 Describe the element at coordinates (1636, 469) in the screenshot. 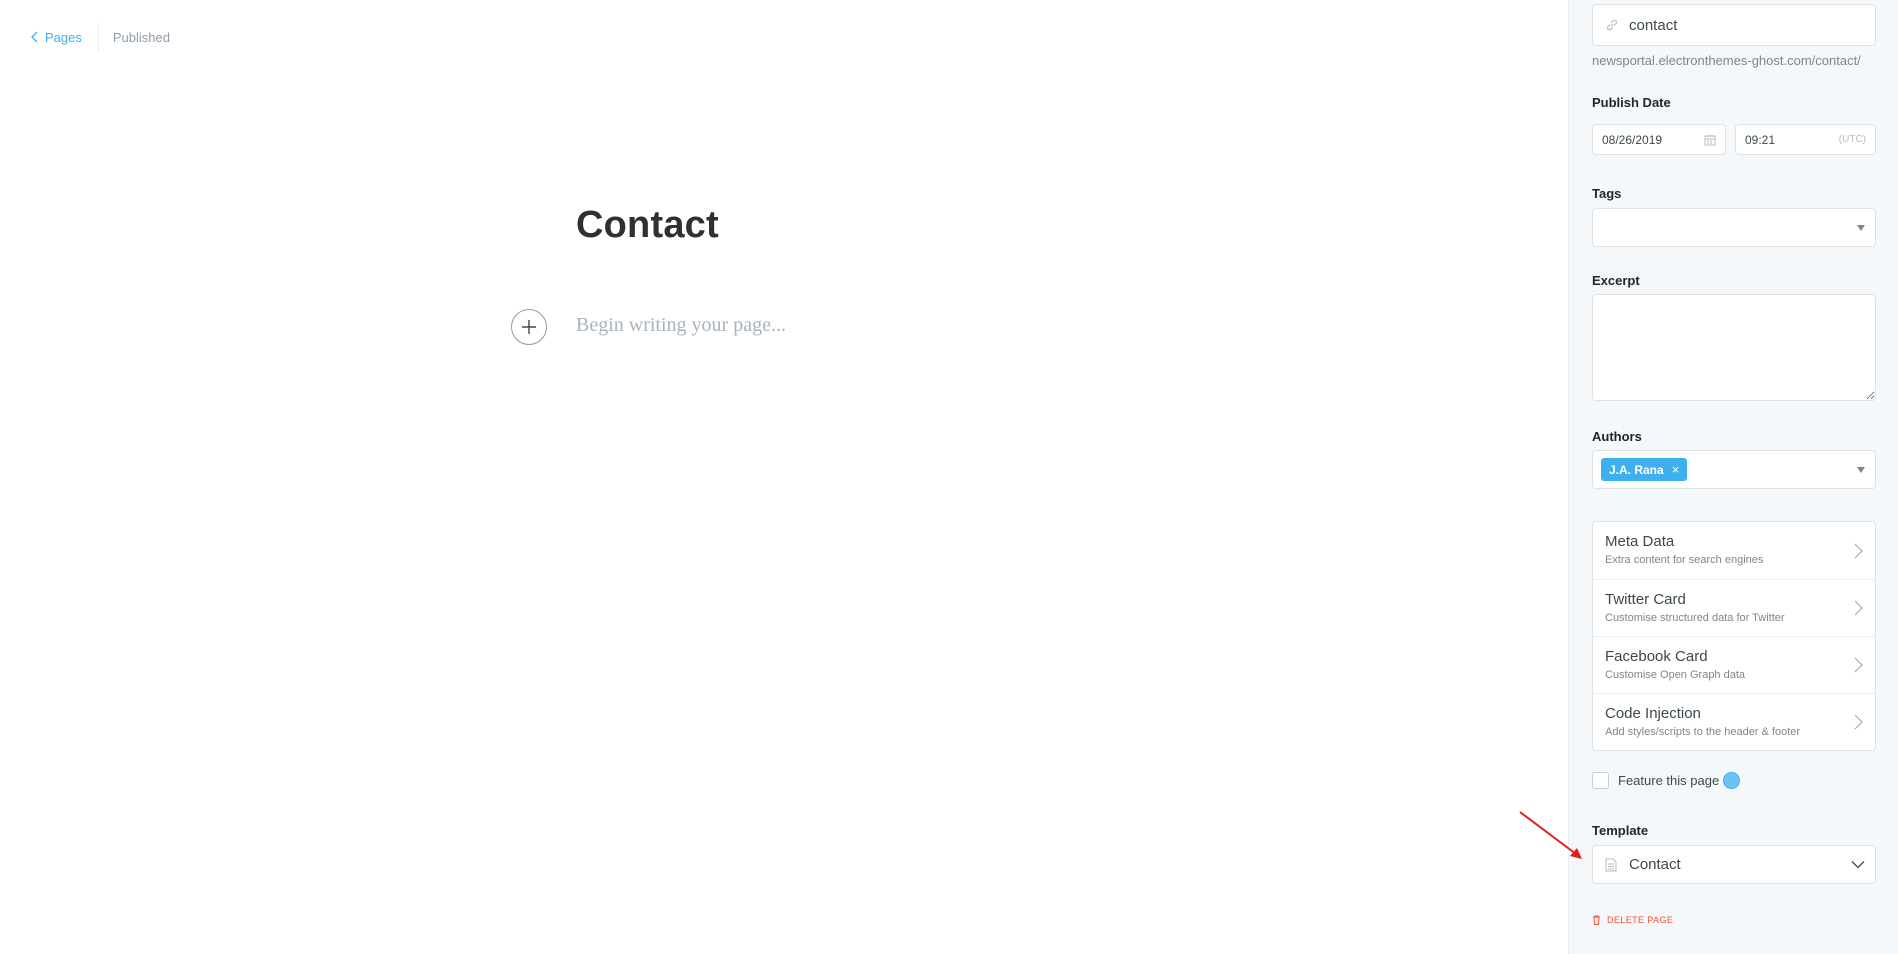

I see `author-token-label: J.A. Rana` at that location.